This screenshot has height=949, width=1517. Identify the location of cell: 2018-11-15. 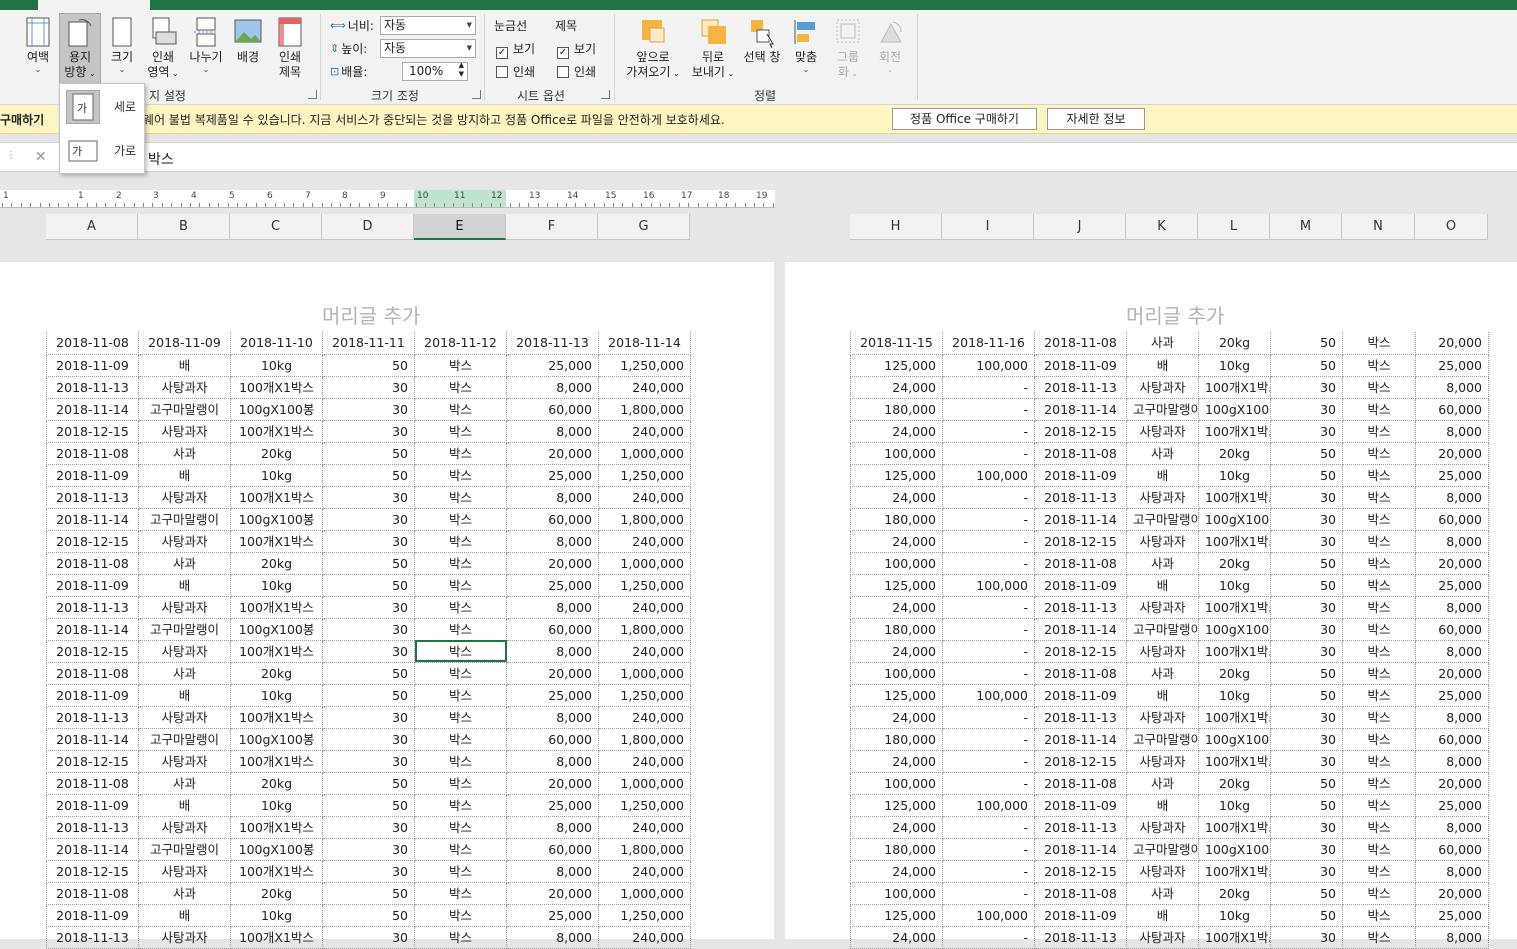
(896, 343).